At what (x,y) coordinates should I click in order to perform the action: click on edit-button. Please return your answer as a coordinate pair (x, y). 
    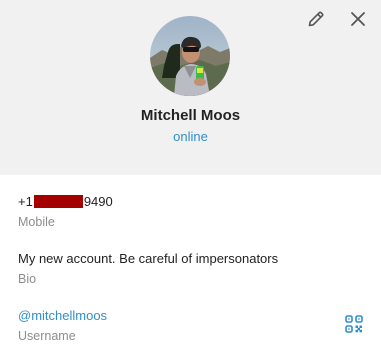
    Looking at the image, I should click on (316, 19).